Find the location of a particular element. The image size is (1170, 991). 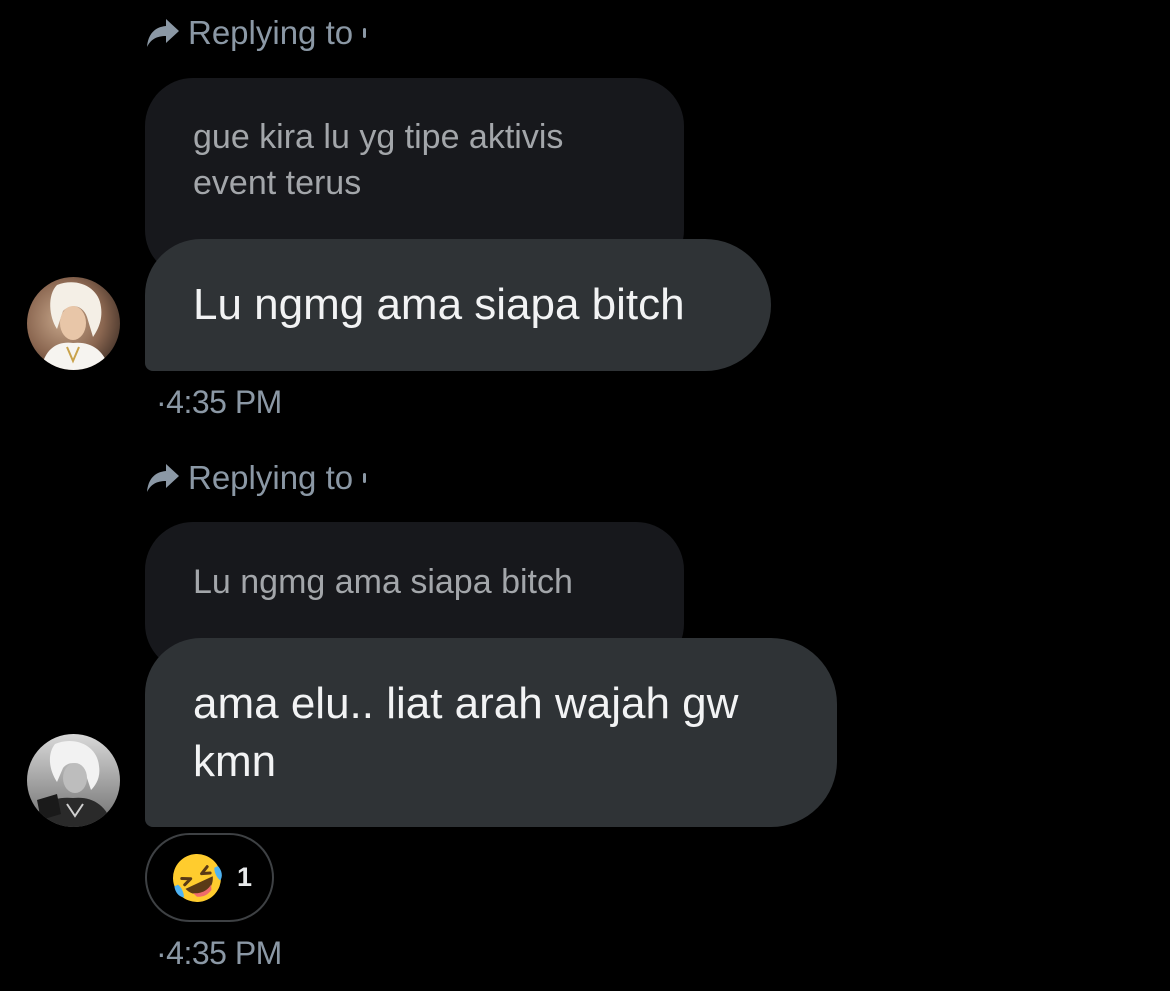

message-bubble: ama elu.. liat arah wajah gw kmn is located at coordinates (491, 732).